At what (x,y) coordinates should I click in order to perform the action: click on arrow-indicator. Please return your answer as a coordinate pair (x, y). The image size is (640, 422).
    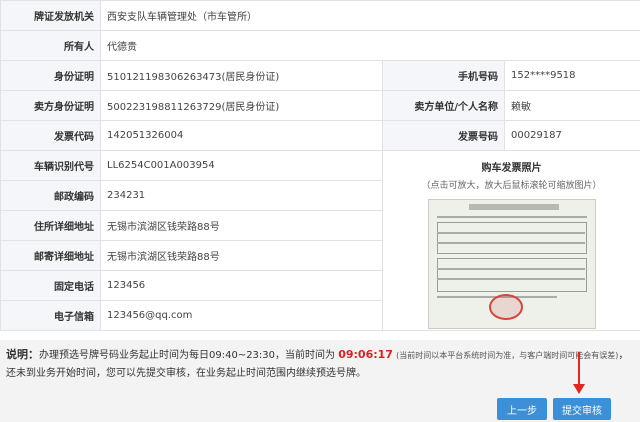
    Looking at the image, I should click on (579, 369).